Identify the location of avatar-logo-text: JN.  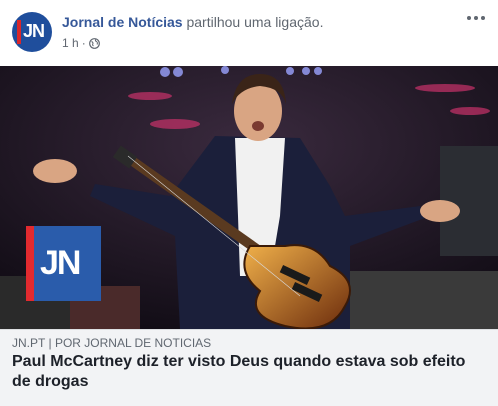
(34, 31).